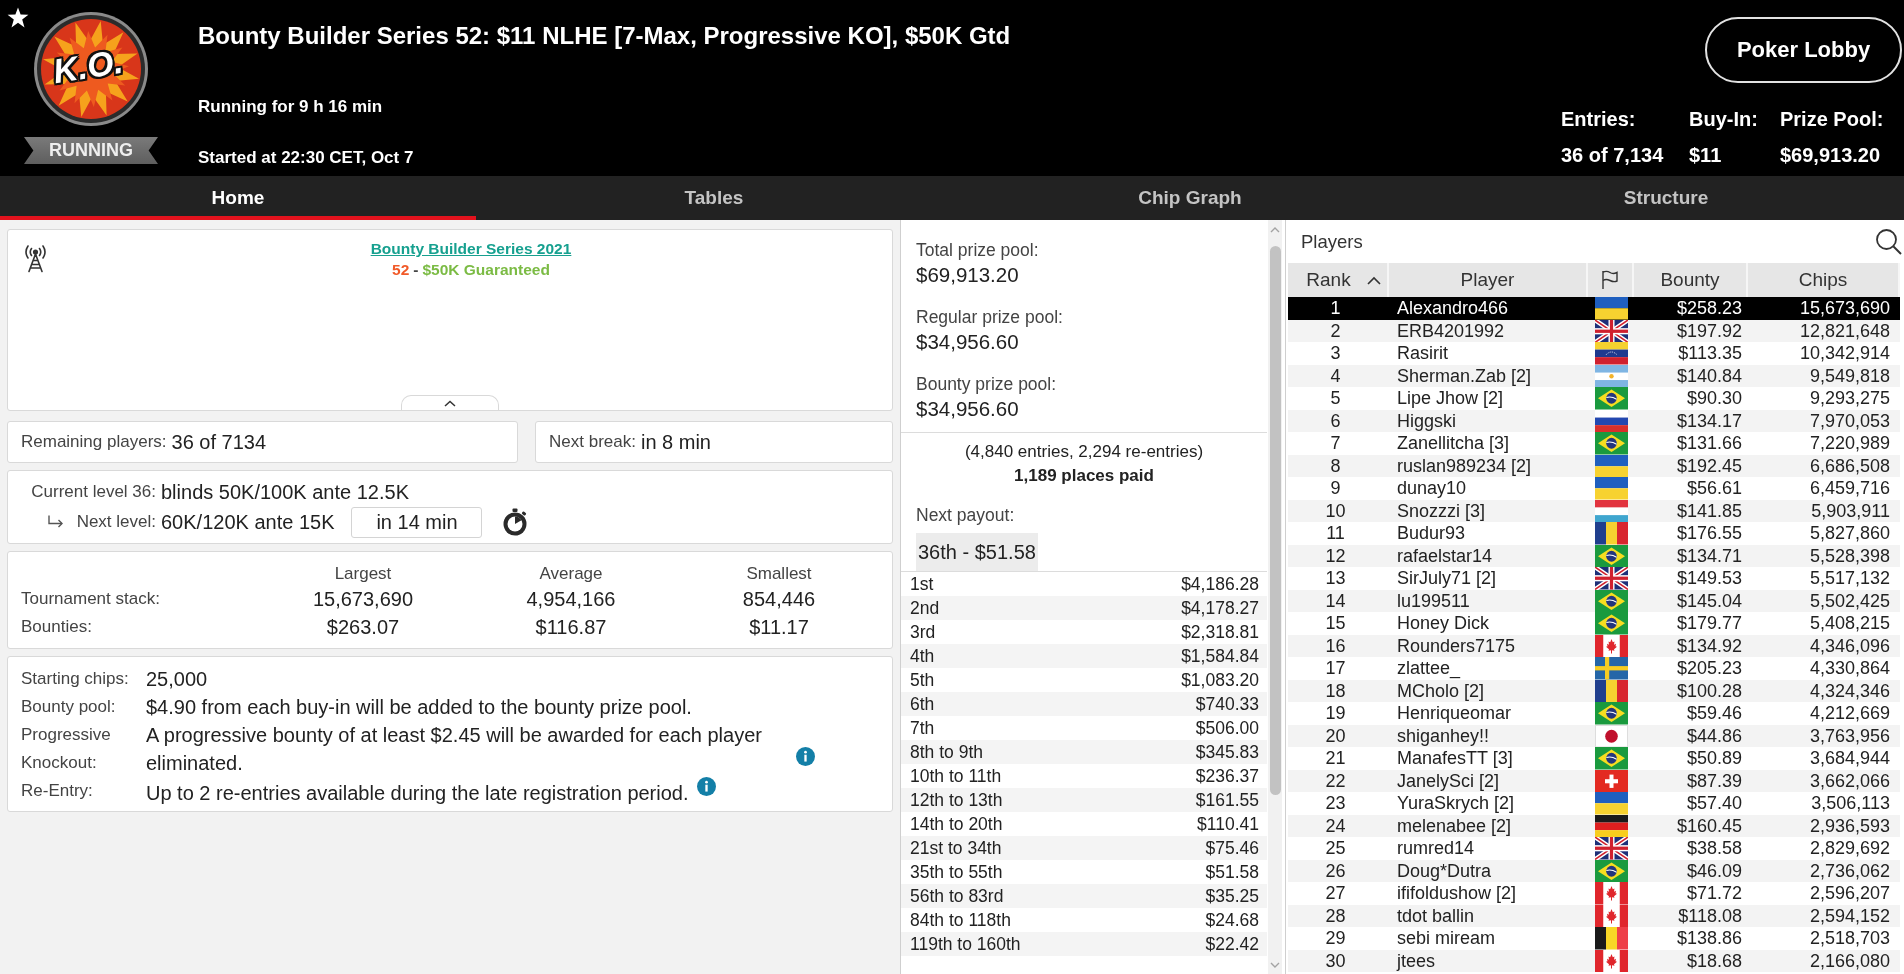 The height and width of the screenshot is (974, 1904). I want to click on player-cell-text: SirJuly71 [2], so click(1447, 578).